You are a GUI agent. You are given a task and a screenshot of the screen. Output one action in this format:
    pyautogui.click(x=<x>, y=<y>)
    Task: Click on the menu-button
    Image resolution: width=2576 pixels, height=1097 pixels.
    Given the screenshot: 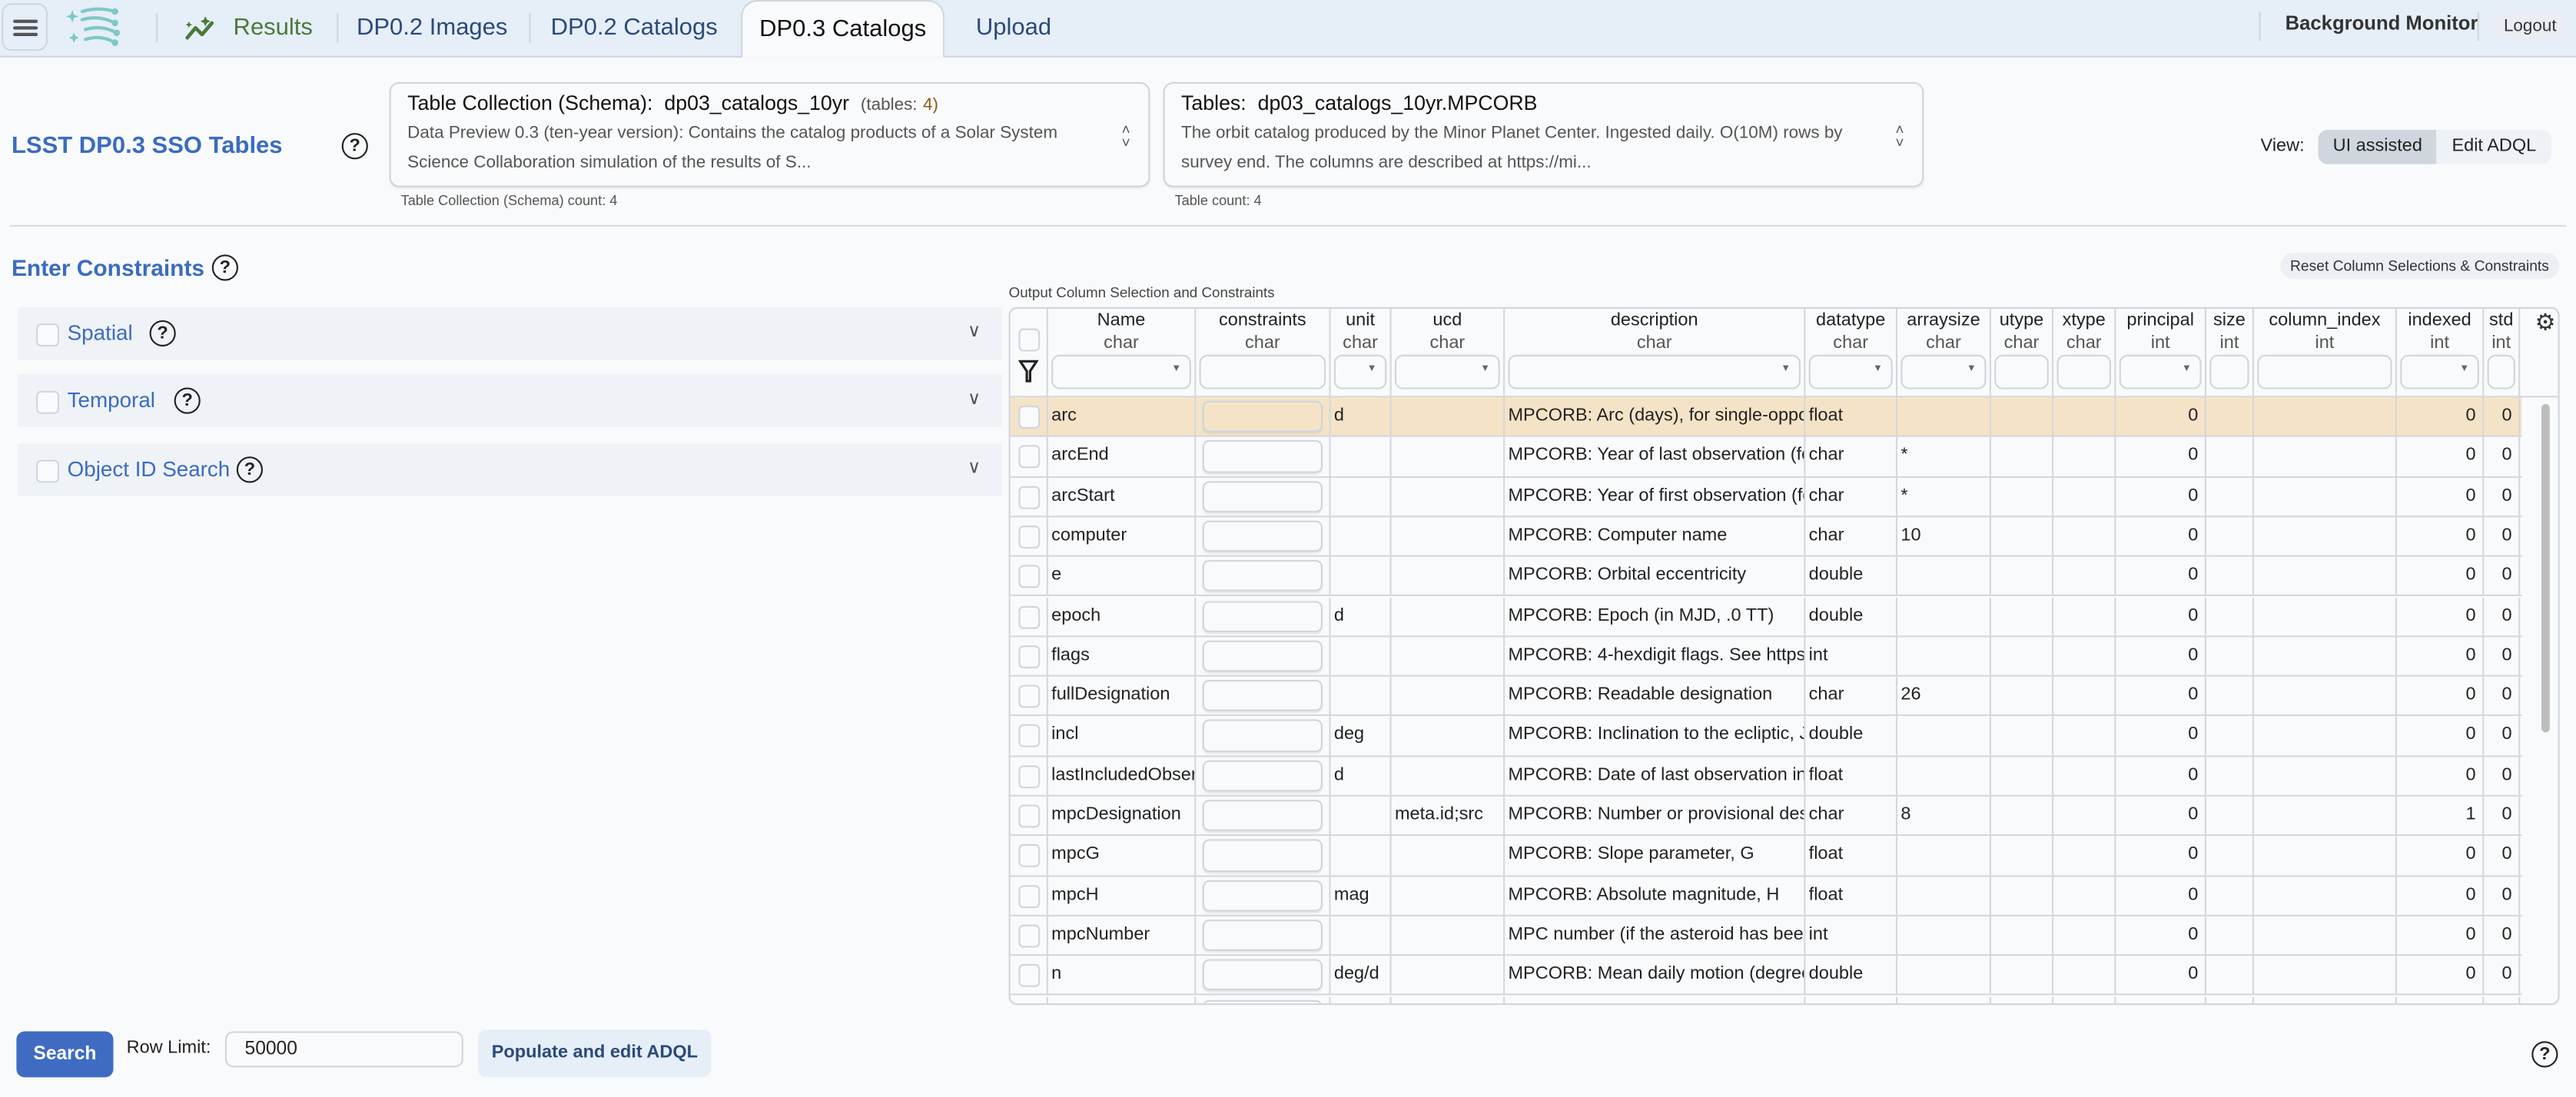 What is the action you would take?
    pyautogui.click(x=25, y=27)
    